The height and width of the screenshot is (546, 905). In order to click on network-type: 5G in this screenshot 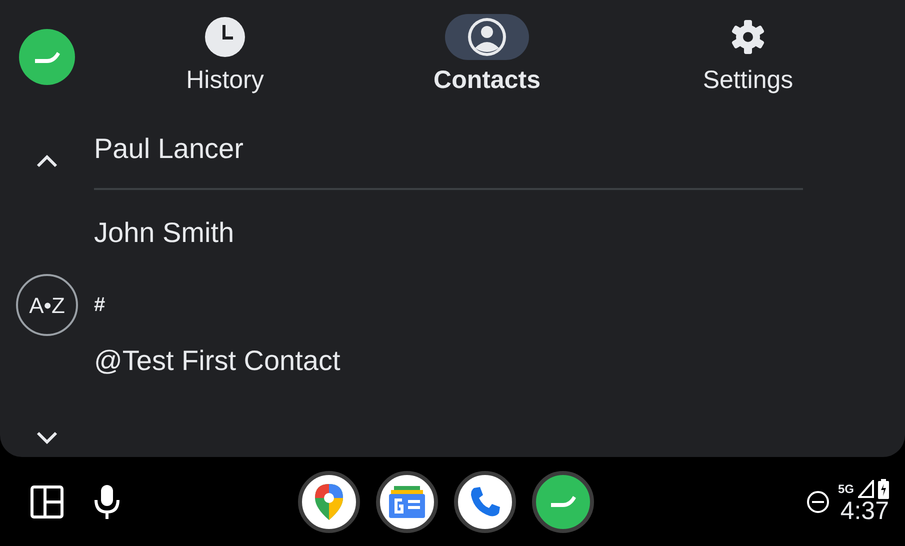, I will do `click(846, 489)`.